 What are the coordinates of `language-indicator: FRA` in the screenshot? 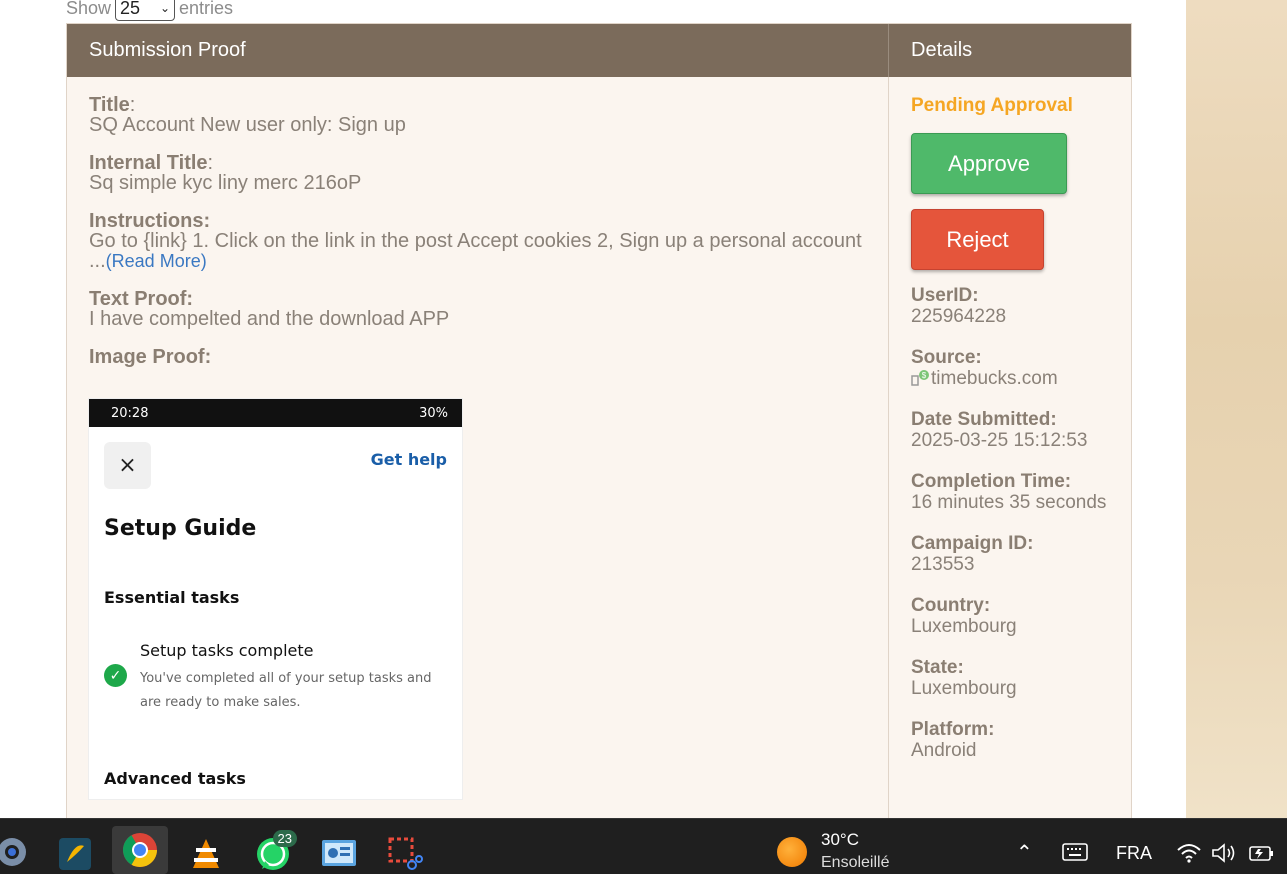 It's located at (1134, 853).